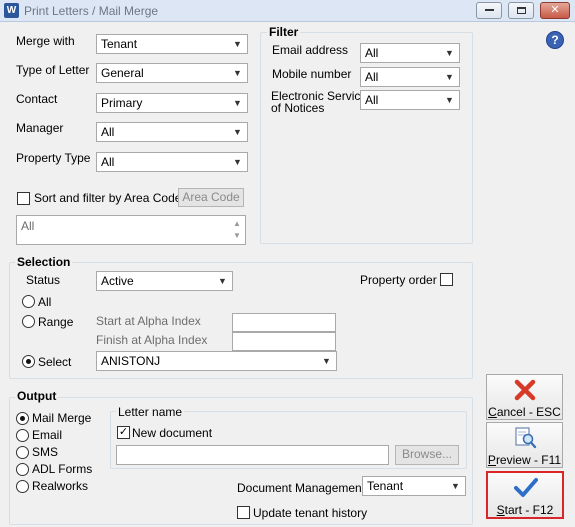 This screenshot has width=575, height=527. Describe the element at coordinates (172, 162) in the screenshot. I see `property-type-select: All ▼` at that location.